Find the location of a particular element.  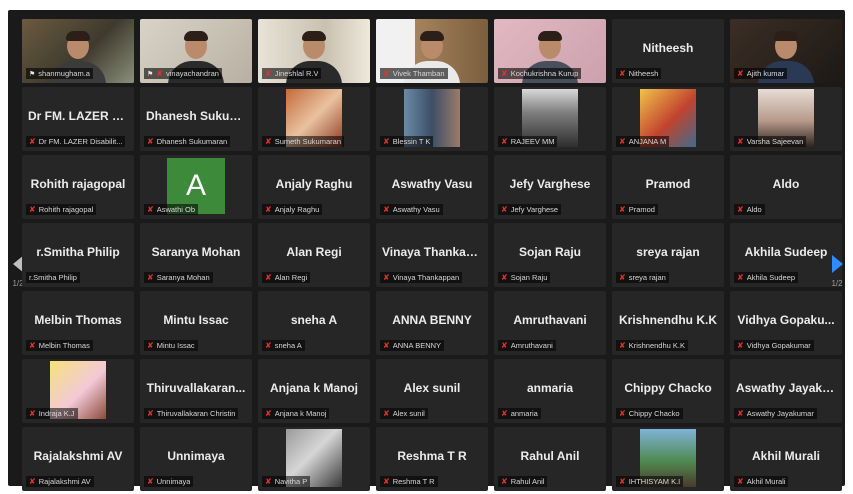

participant-label-text: anmaria is located at coordinates (524, 413).